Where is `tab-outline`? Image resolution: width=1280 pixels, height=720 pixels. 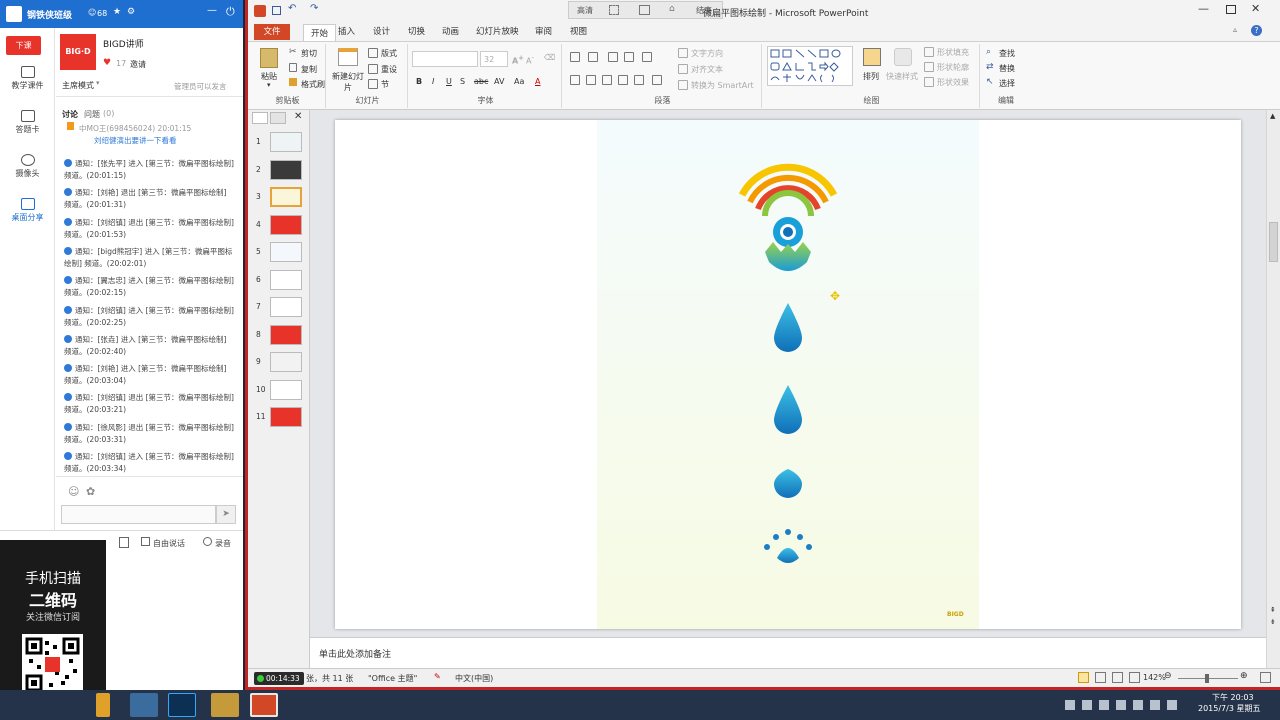
tab-outline is located at coordinates (278, 118).